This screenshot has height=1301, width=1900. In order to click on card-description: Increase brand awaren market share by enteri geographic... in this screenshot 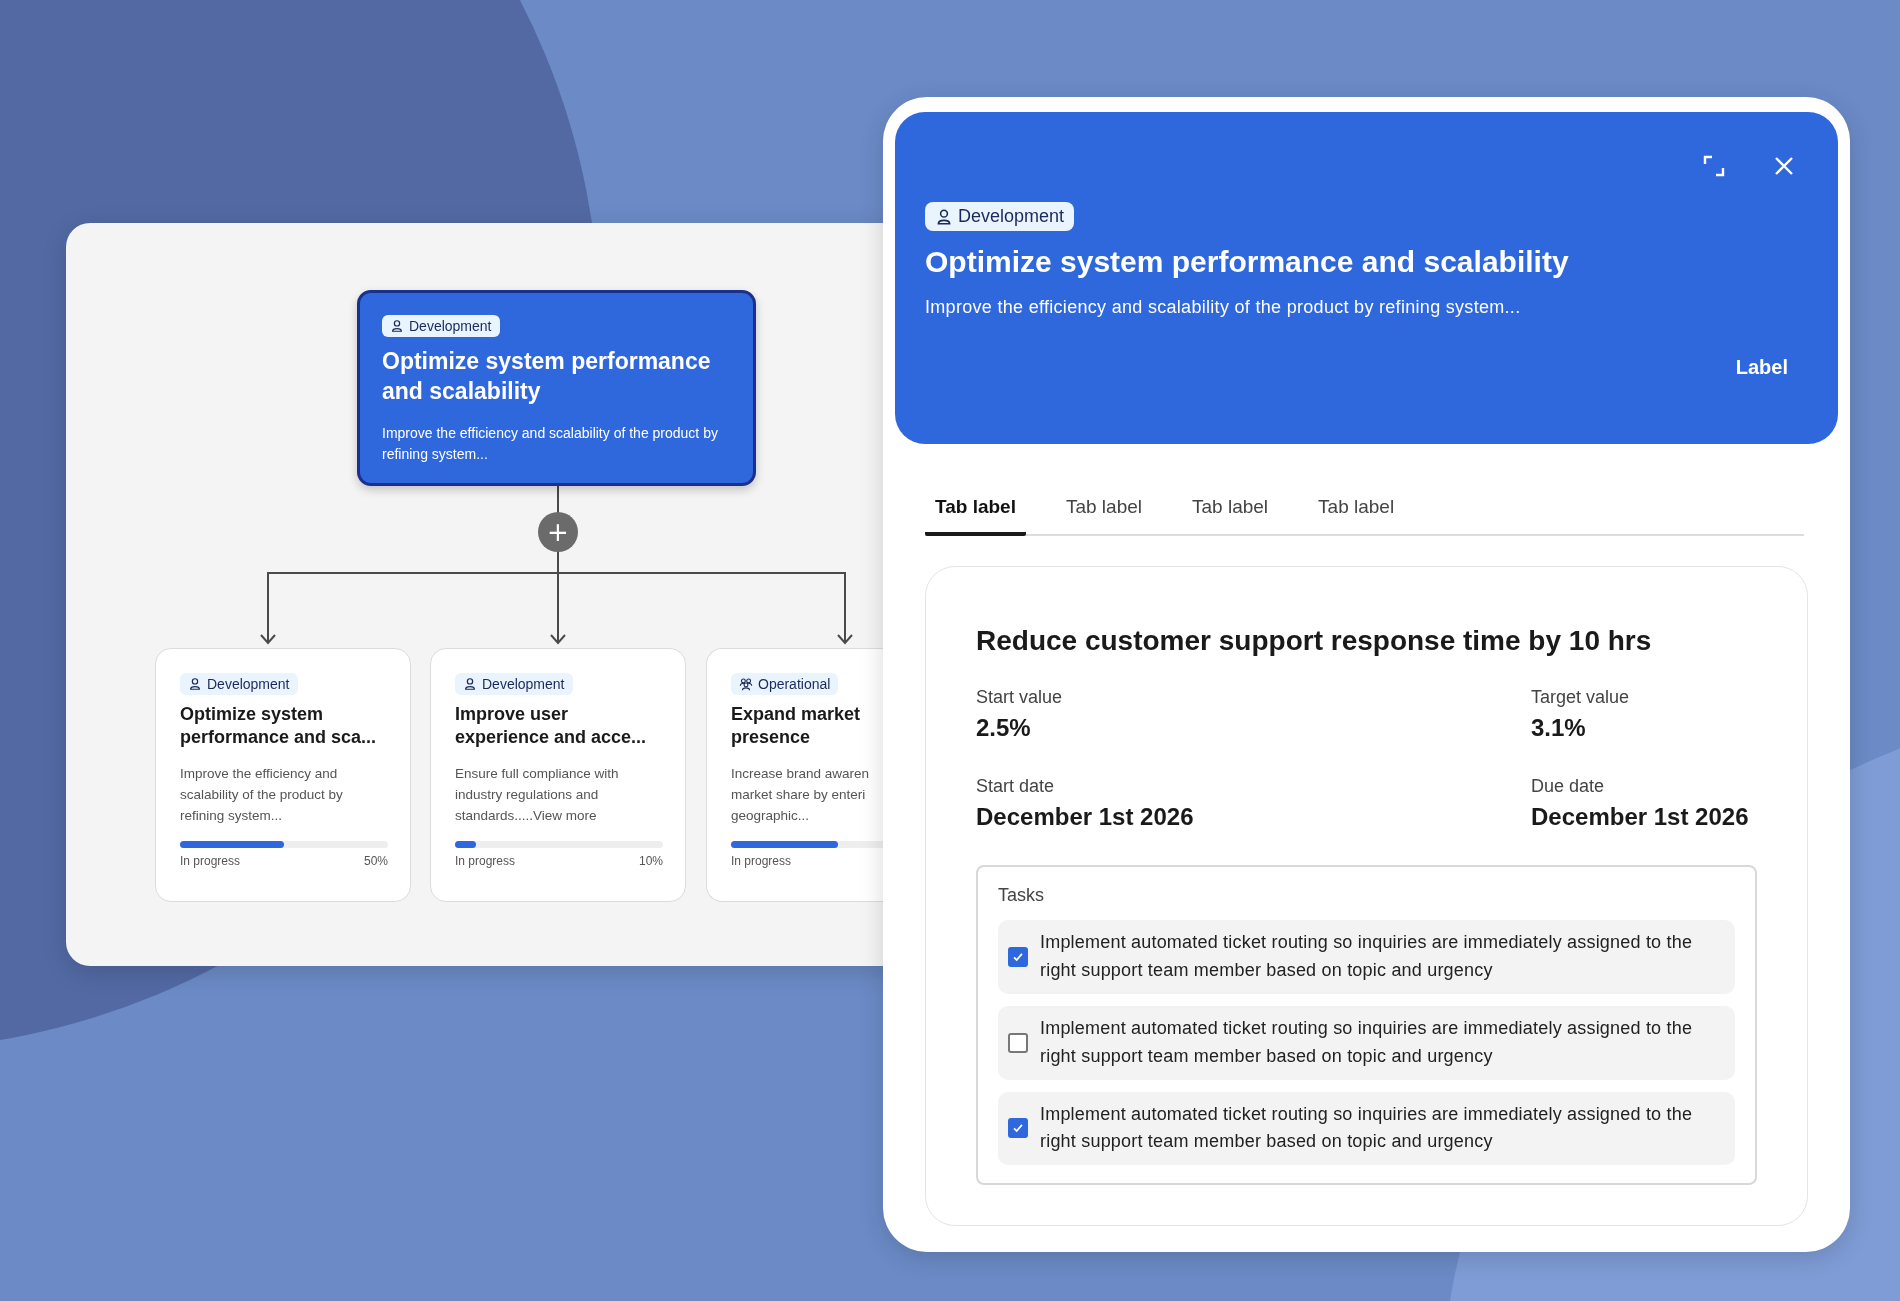, I will do `click(800, 794)`.